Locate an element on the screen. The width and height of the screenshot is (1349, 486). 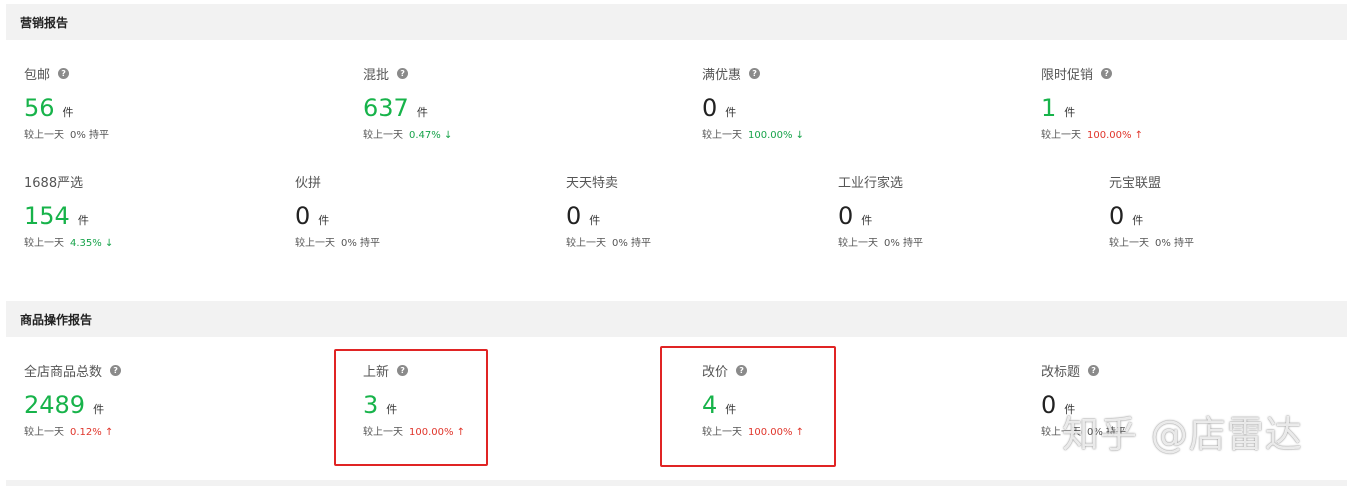
metric-label: 改标题 is located at coordinates (1061, 372).